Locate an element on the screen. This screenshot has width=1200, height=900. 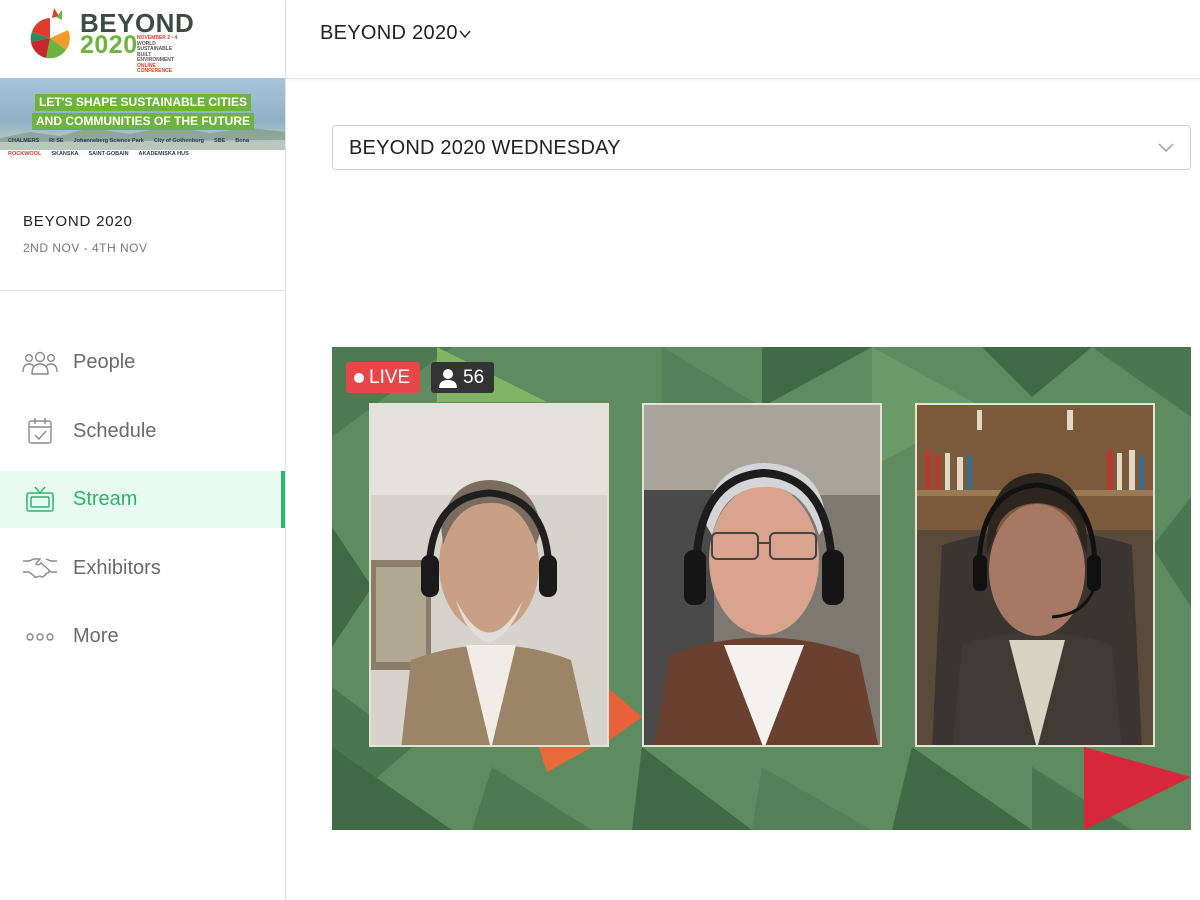
person-icon is located at coordinates (448, 378).